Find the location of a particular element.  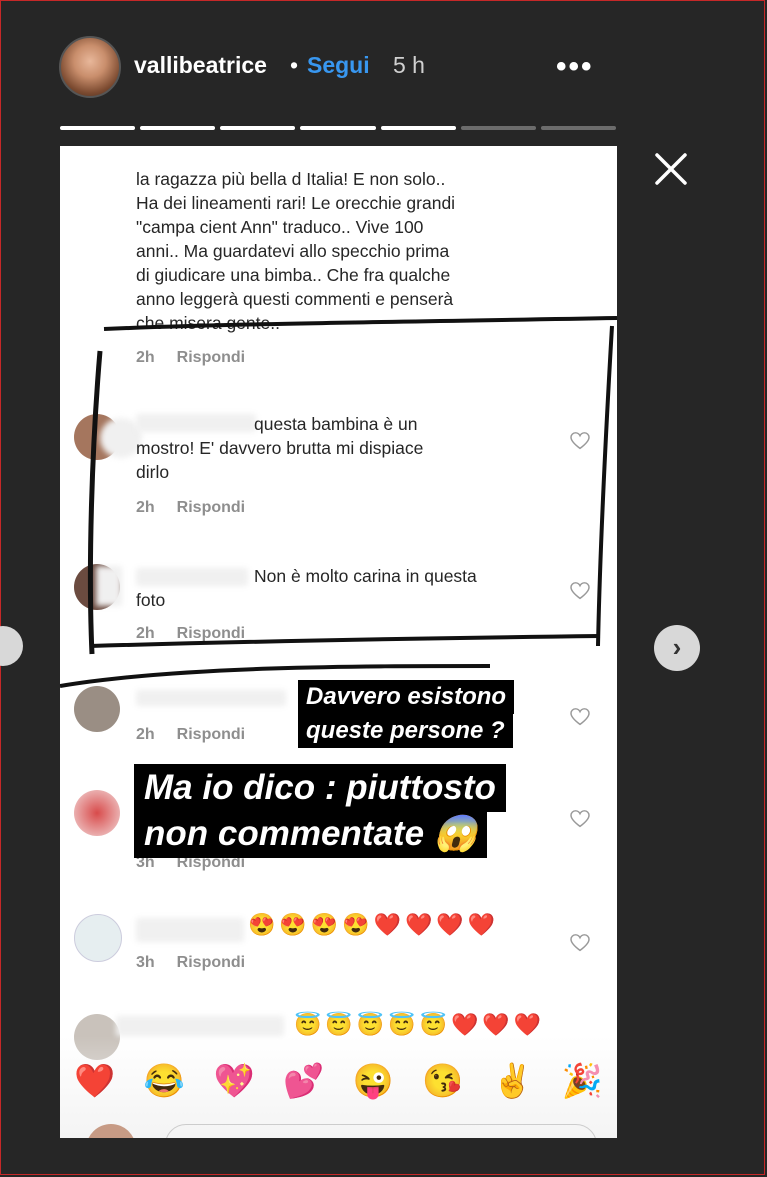

emoji-party-button: 🎉 is located at coordinates (582, 1081).